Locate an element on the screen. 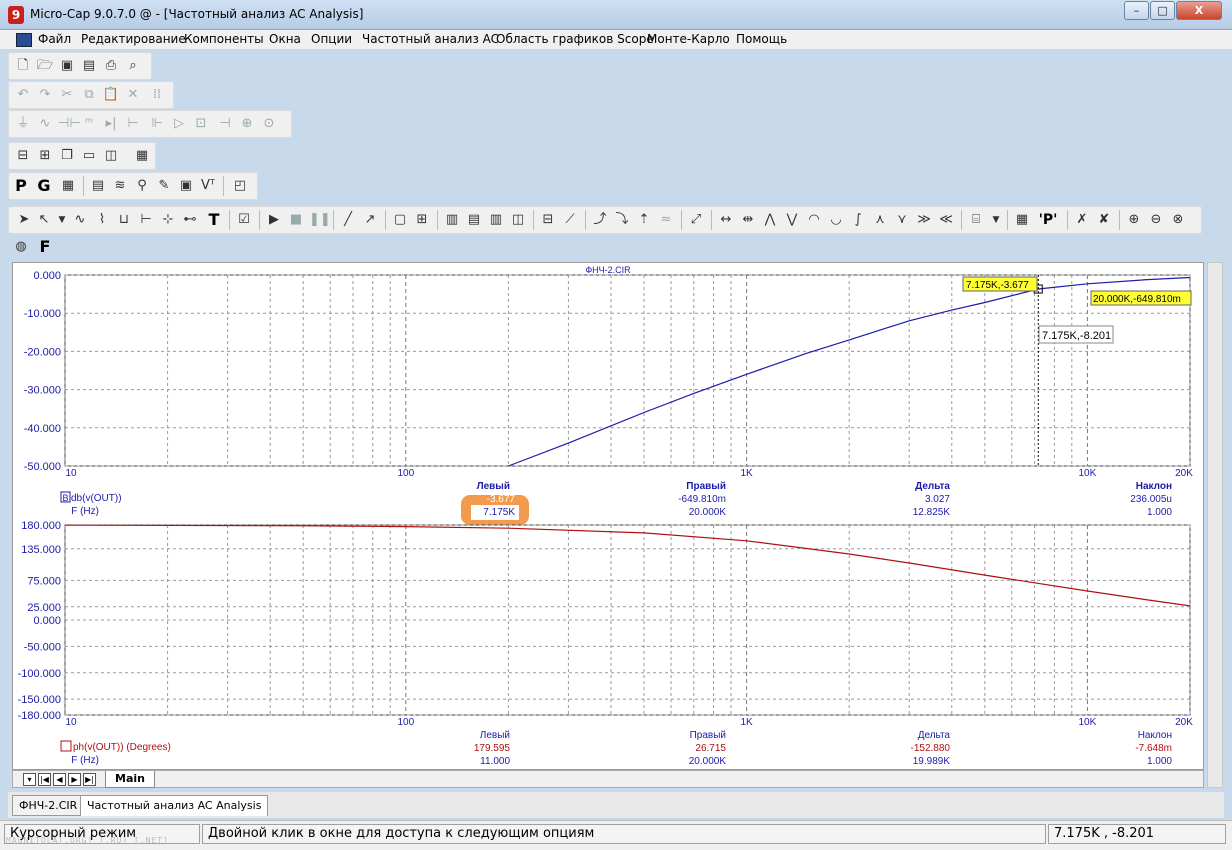 This screenshot has width=1232, height=850. pointer-icon: ↖ is located at coordinates (44, 220).